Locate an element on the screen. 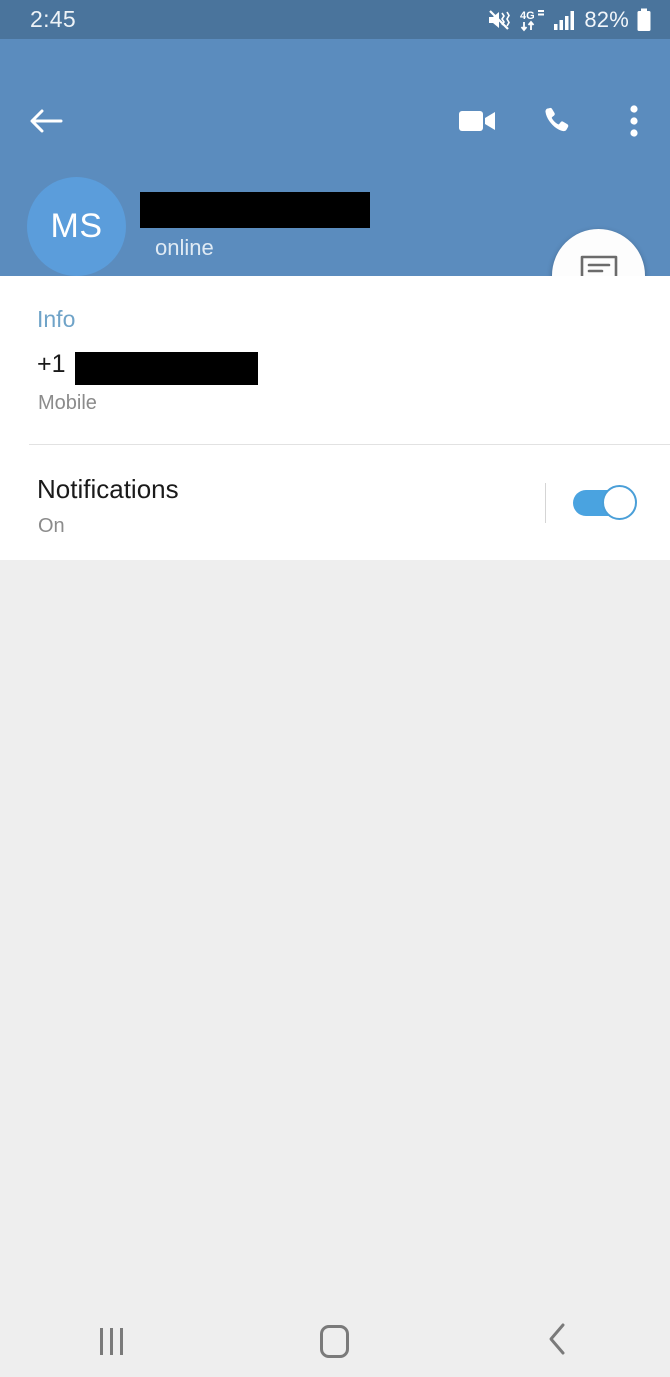 The height and width of the screenshot is (1377, 670). battery-percent-label: 82% is located at coordinates (606, 19).